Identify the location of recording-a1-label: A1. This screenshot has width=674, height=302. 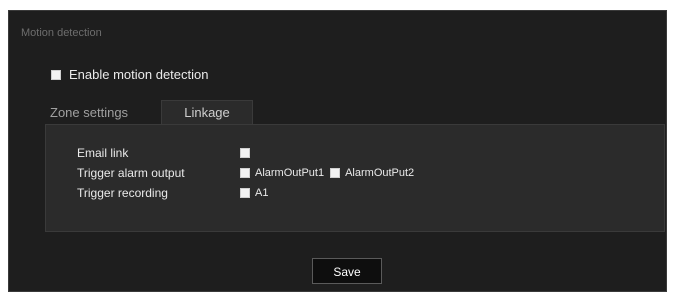
(262, 192).